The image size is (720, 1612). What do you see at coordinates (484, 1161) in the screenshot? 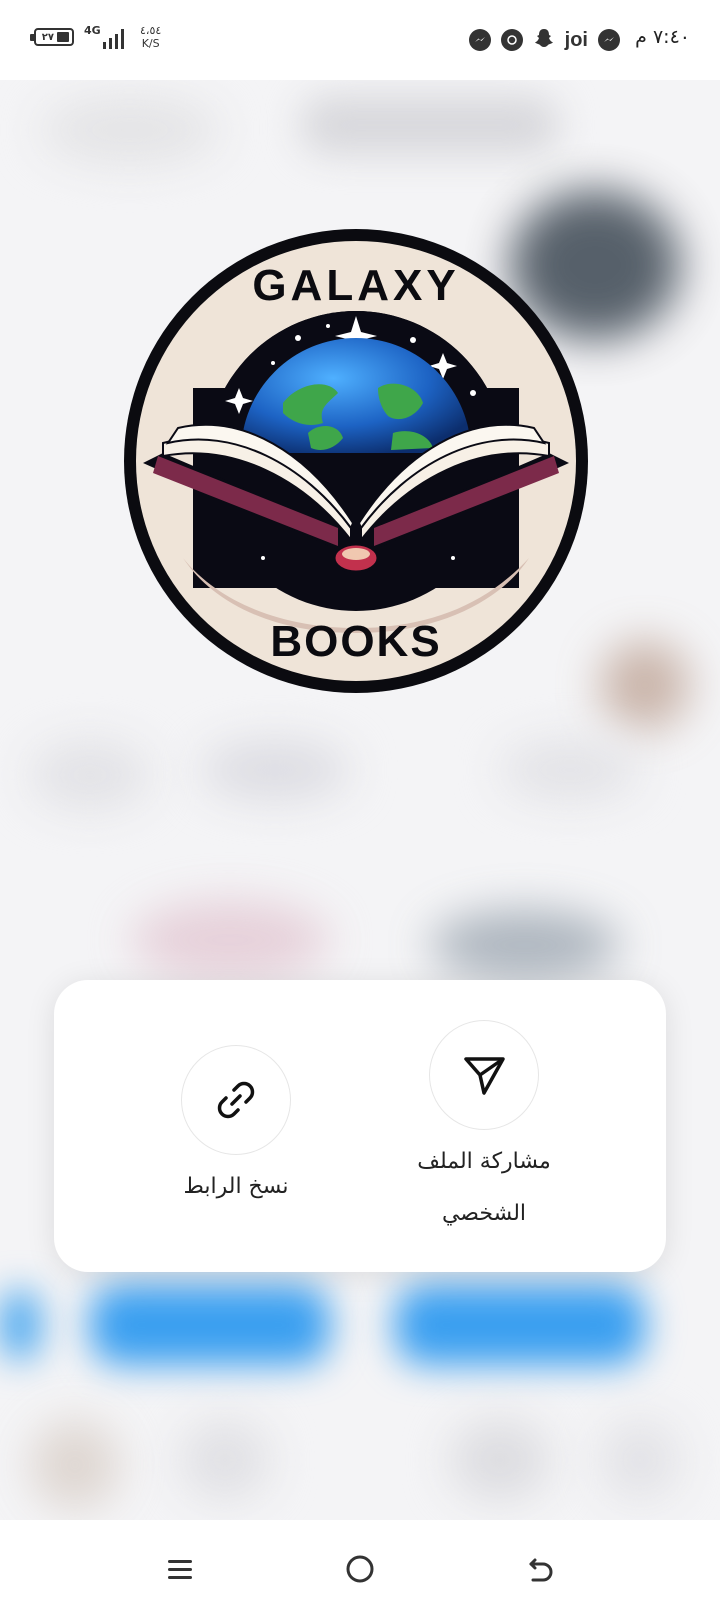
I see `share-profile-label-line1: مشاركة الملف` at bounding box center [484, 1161].